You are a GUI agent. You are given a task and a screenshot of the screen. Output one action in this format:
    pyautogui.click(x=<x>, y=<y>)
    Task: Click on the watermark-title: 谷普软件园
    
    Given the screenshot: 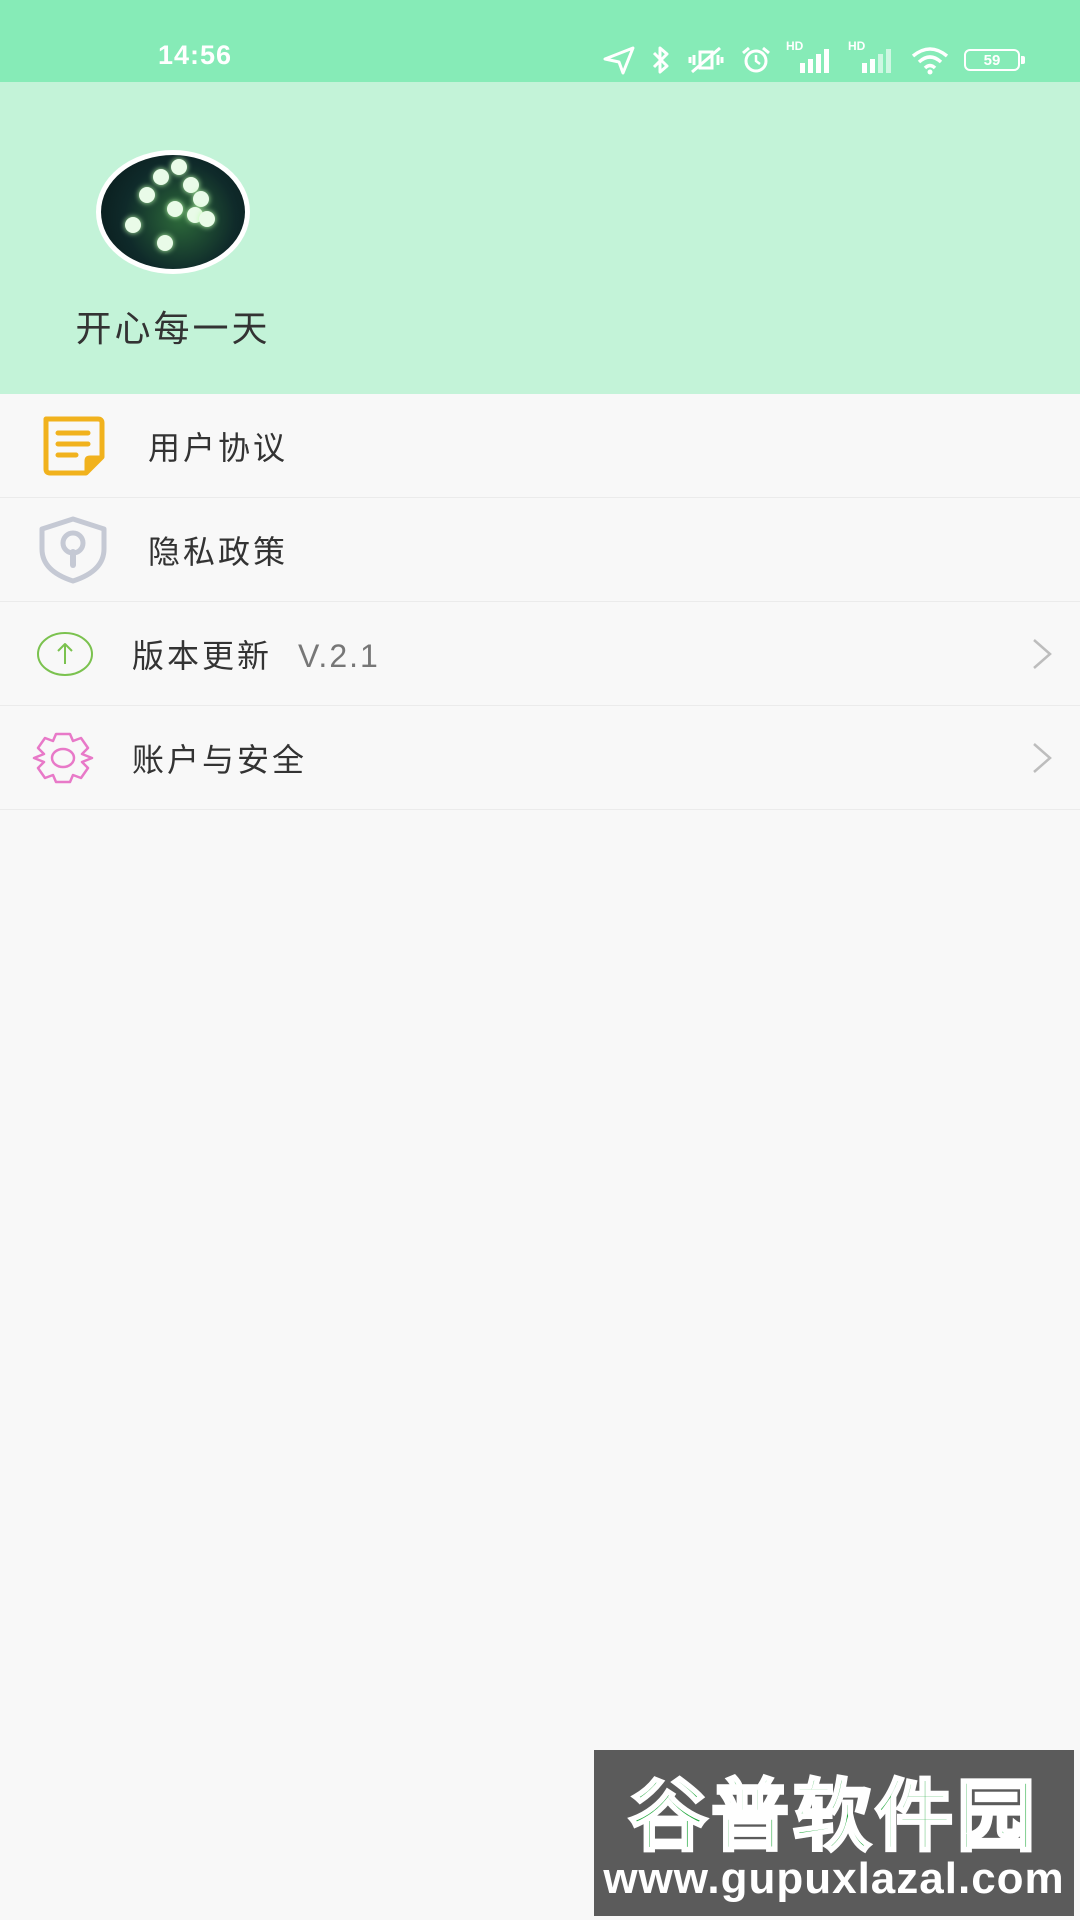 What is the action you would take?
    pyautogui.click(x=833, y=1817)
    